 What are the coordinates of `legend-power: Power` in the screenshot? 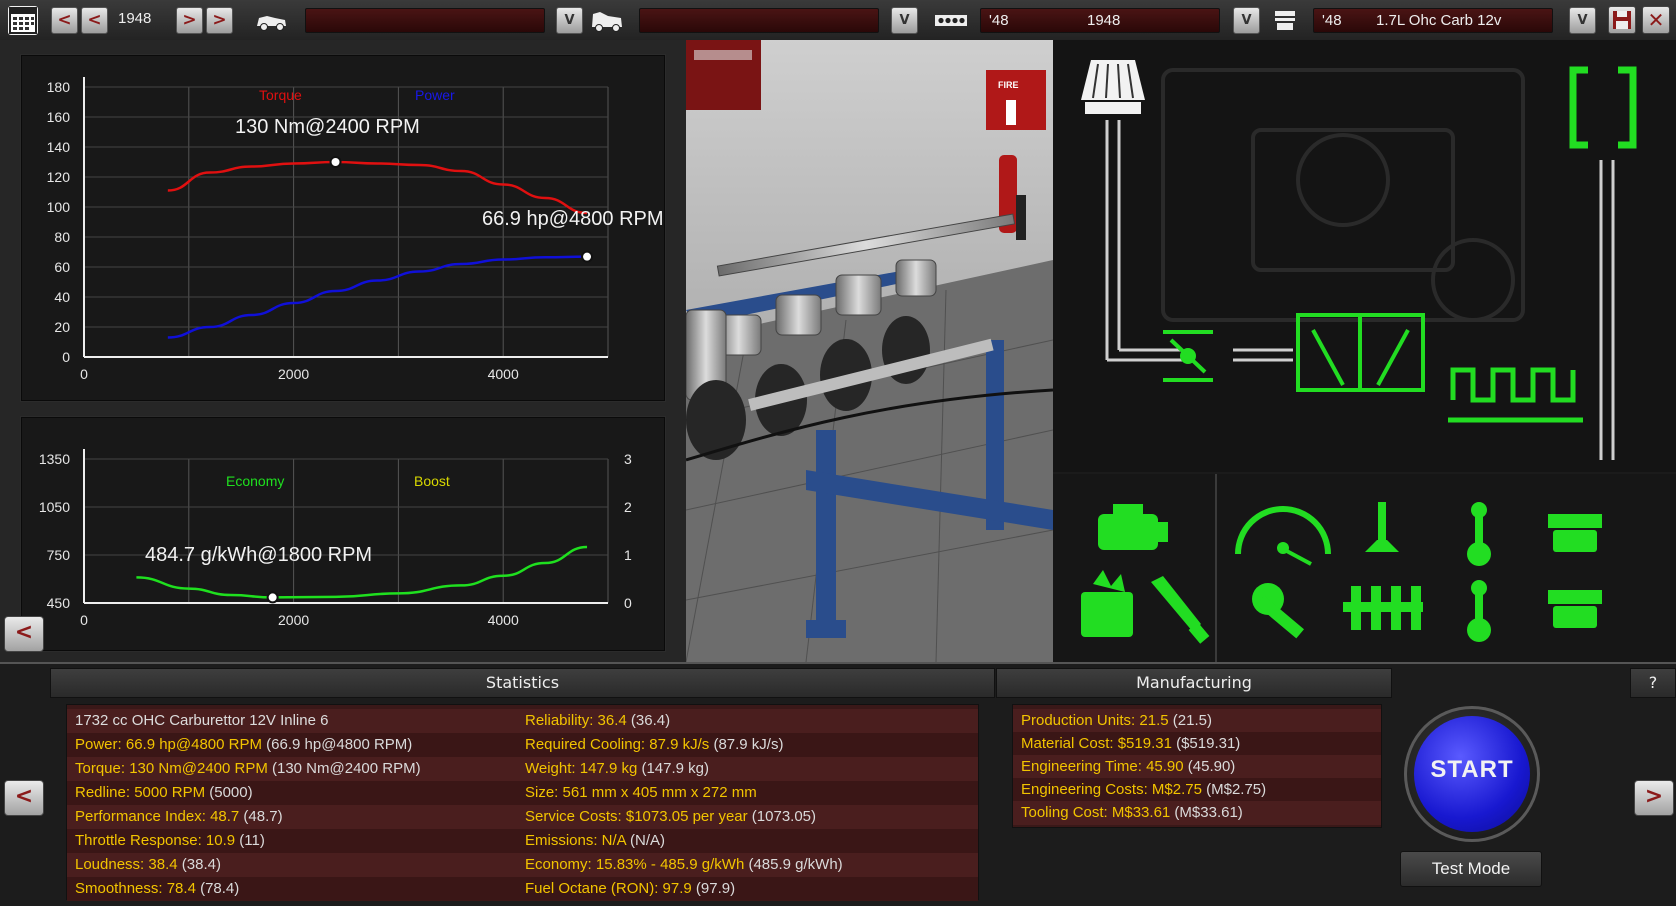 It's located at (435, 95).